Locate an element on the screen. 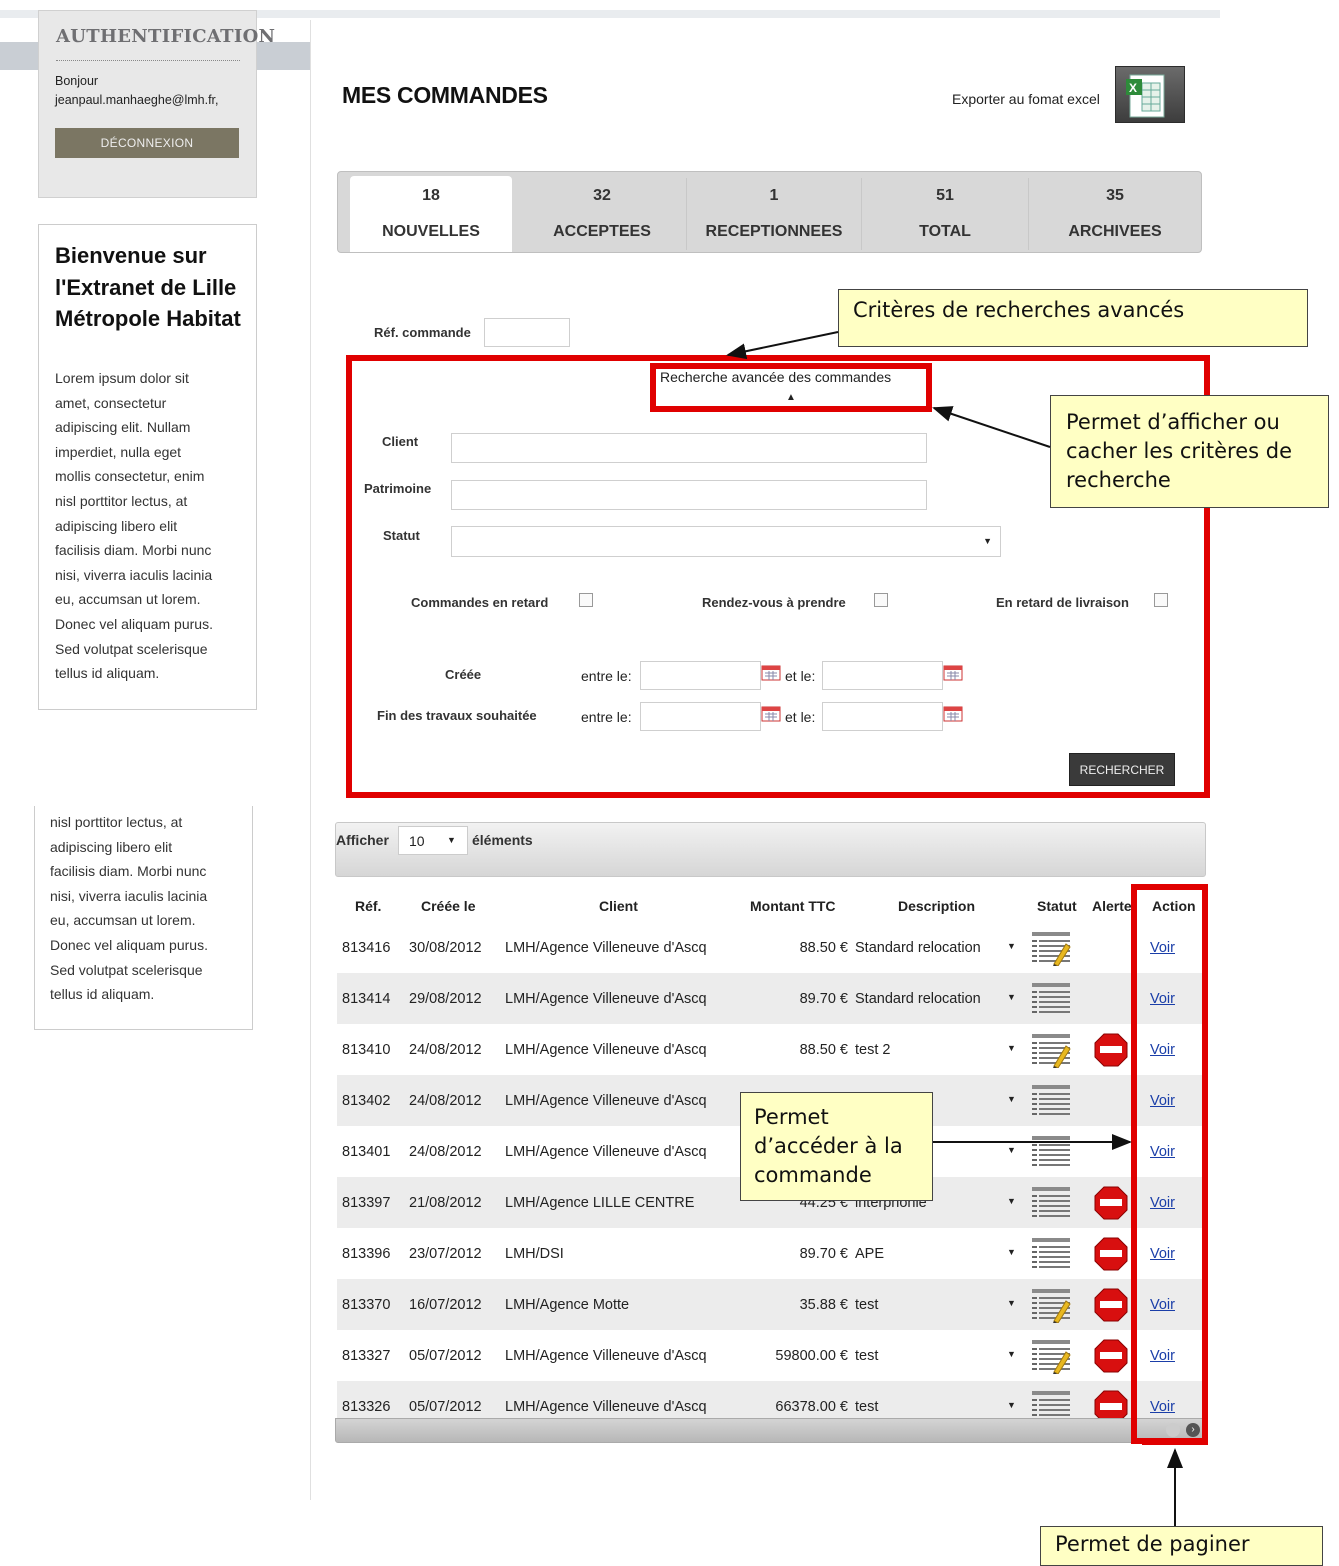  cell-ref: 813327 is located at coordinates (366, 1356).